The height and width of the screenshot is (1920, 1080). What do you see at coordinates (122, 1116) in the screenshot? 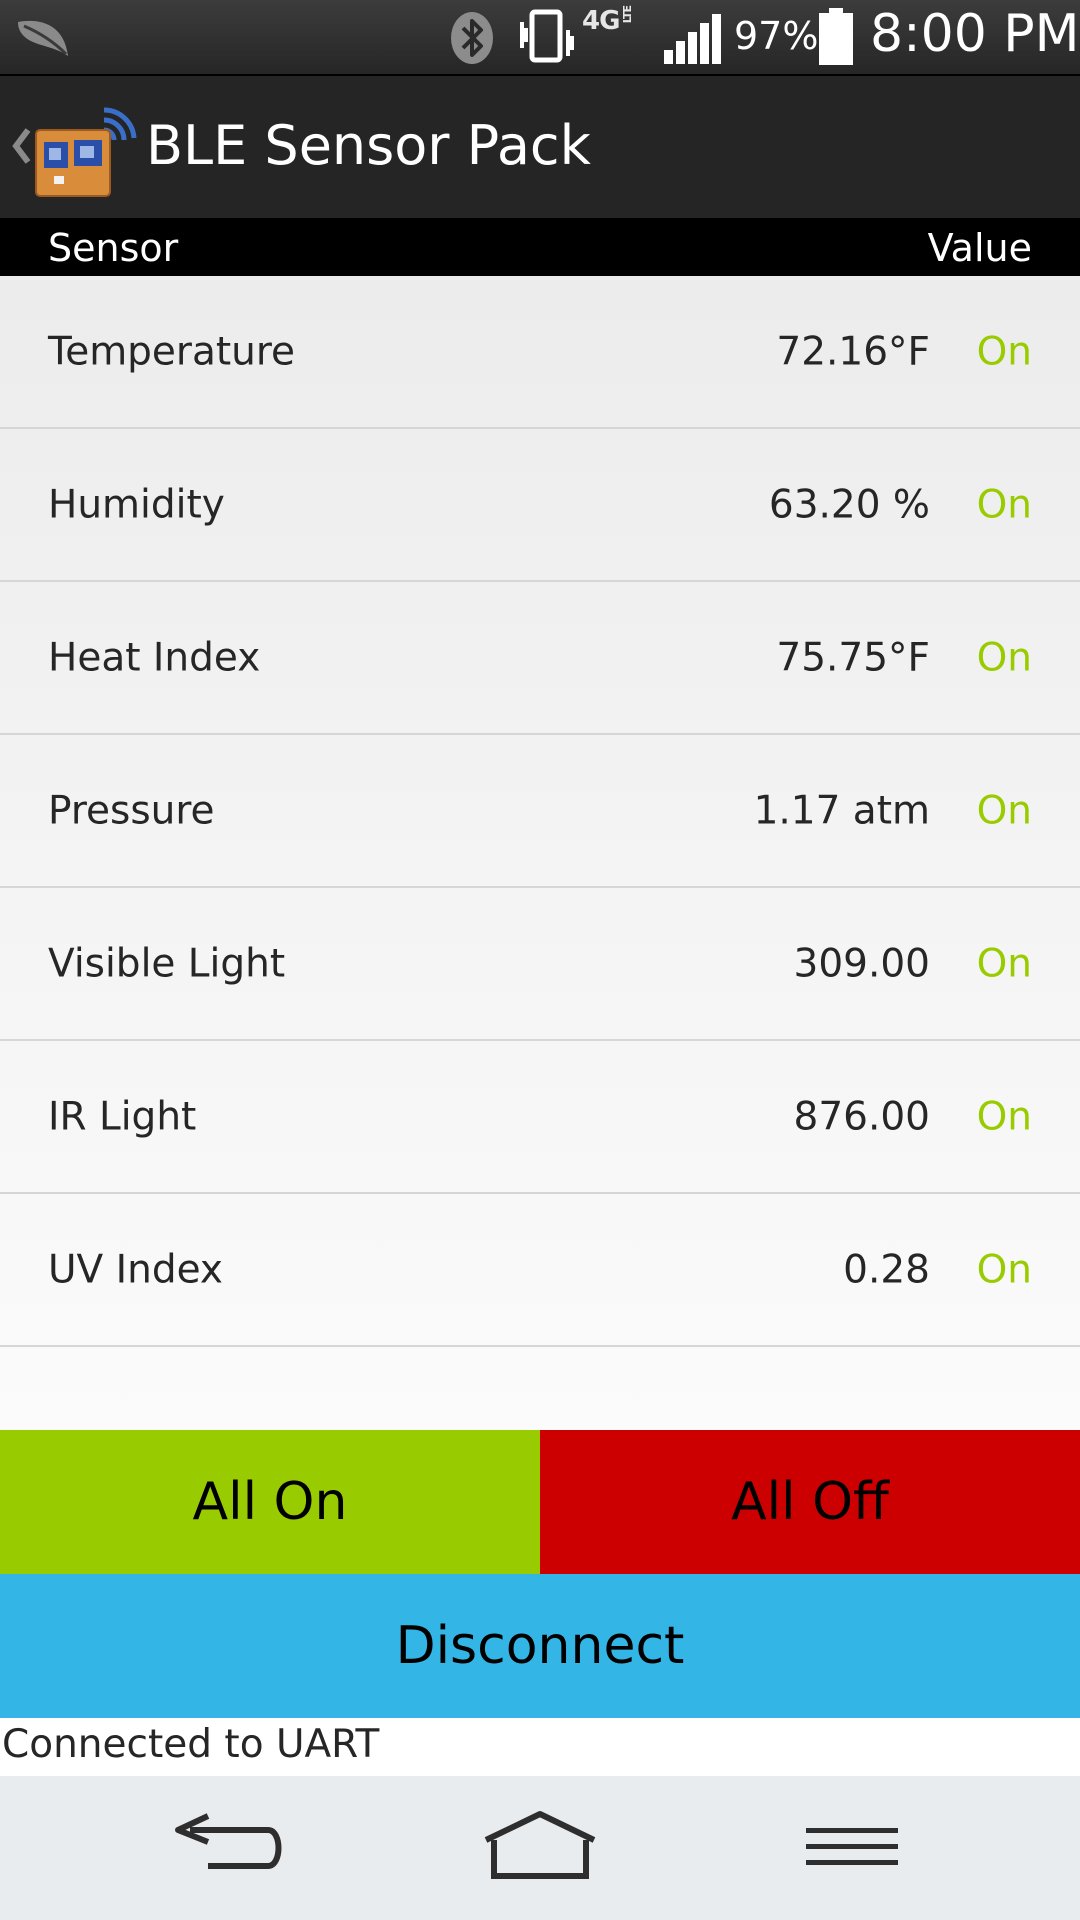
I see `sensor-name: IR Light` at bounding box center [122, 1116].